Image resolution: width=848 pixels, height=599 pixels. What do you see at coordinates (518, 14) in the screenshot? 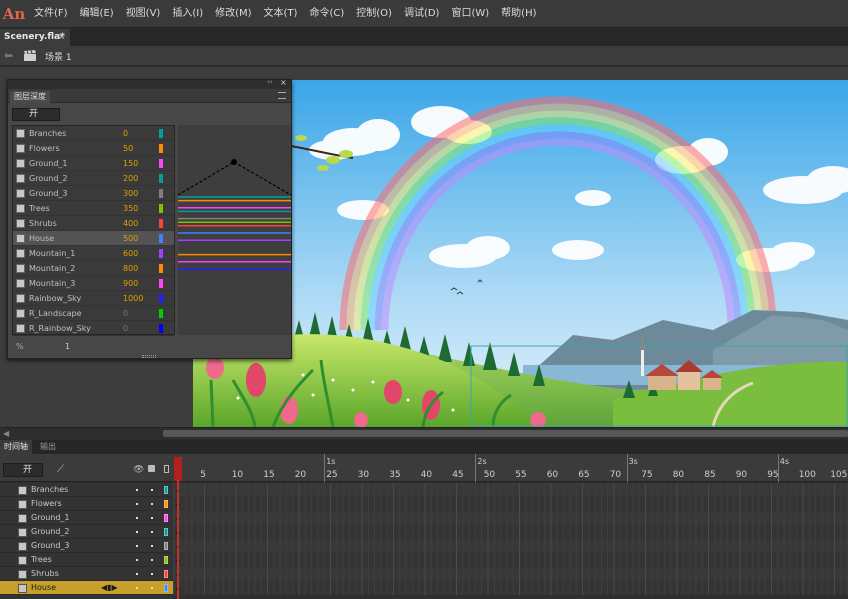
I see `menu-item: 帮助(H)` at bounding box center [518, 14].